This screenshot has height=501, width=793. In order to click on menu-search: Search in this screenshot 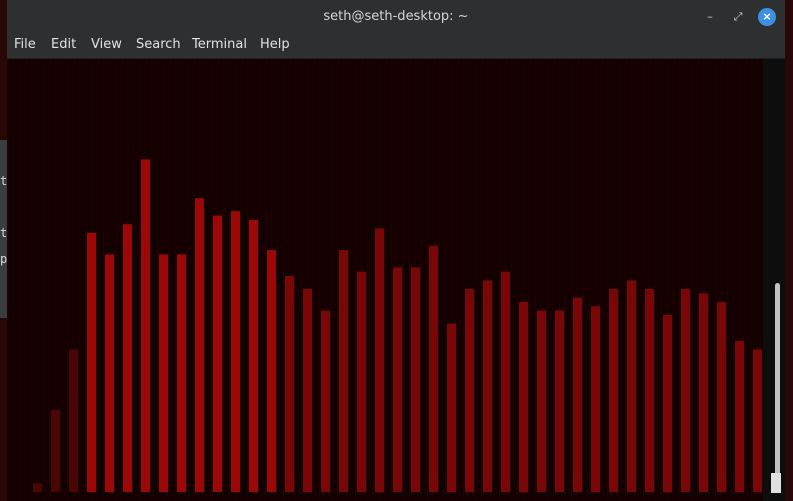, I will do `click(158, 44)`.